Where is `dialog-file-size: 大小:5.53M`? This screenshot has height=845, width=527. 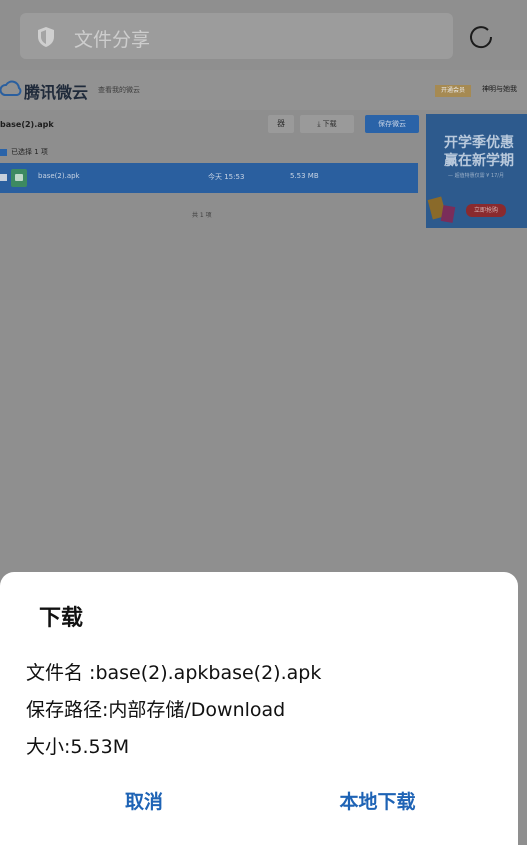
dialog-file-size: 大小:5.53M is located at coordinates (78, 747).